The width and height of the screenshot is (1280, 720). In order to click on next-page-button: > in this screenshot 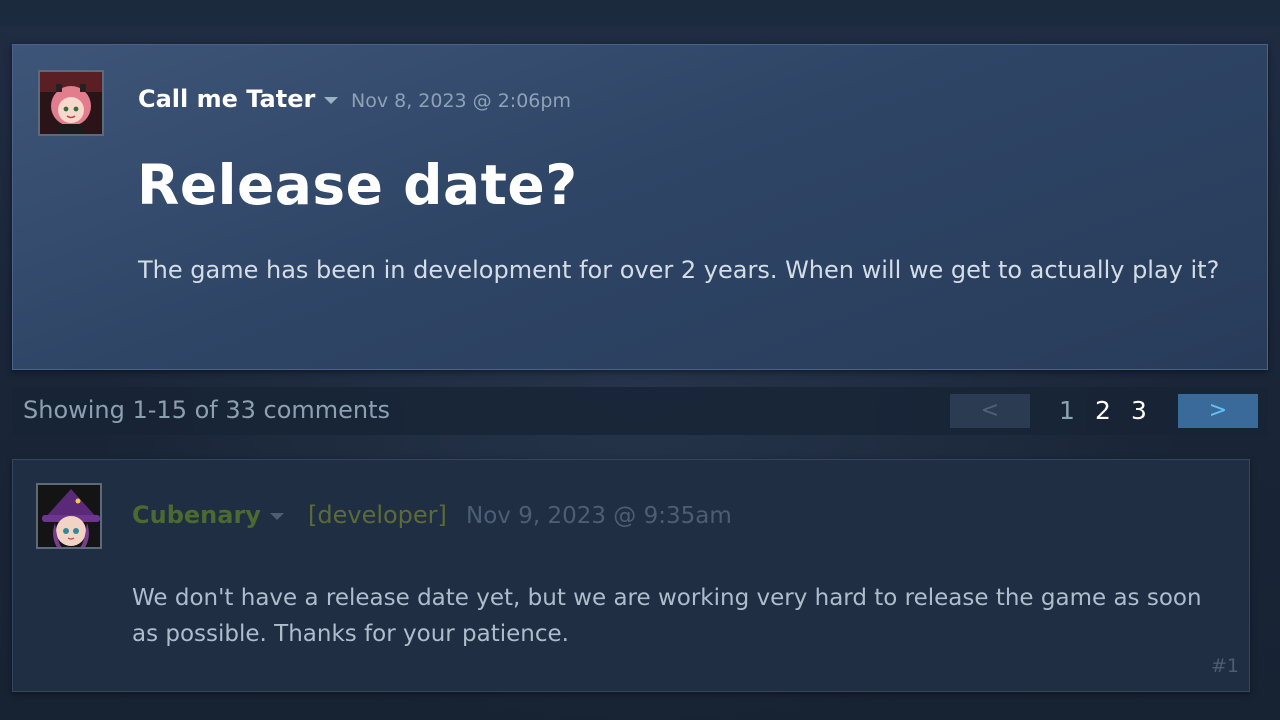, I will do `click(1218, 411)`.